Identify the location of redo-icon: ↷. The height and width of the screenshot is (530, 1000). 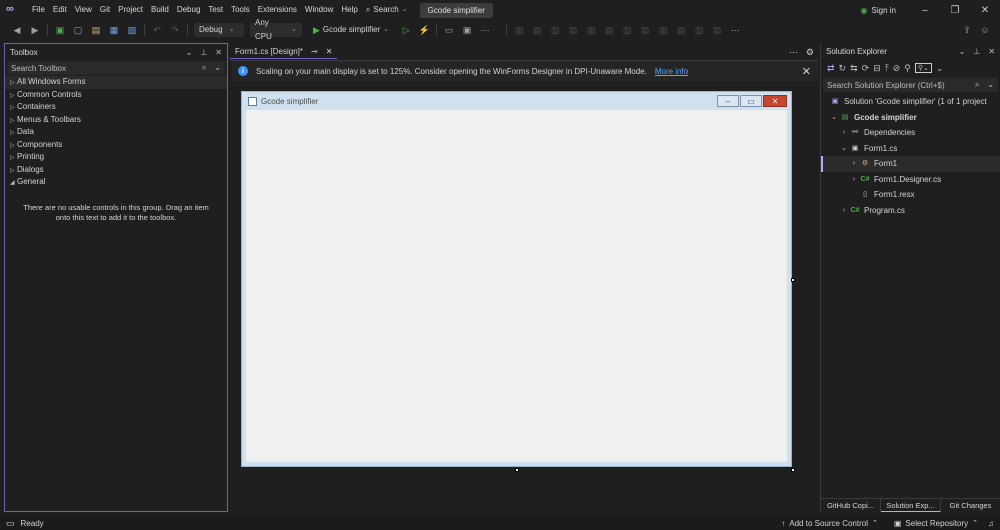
(175, 30).